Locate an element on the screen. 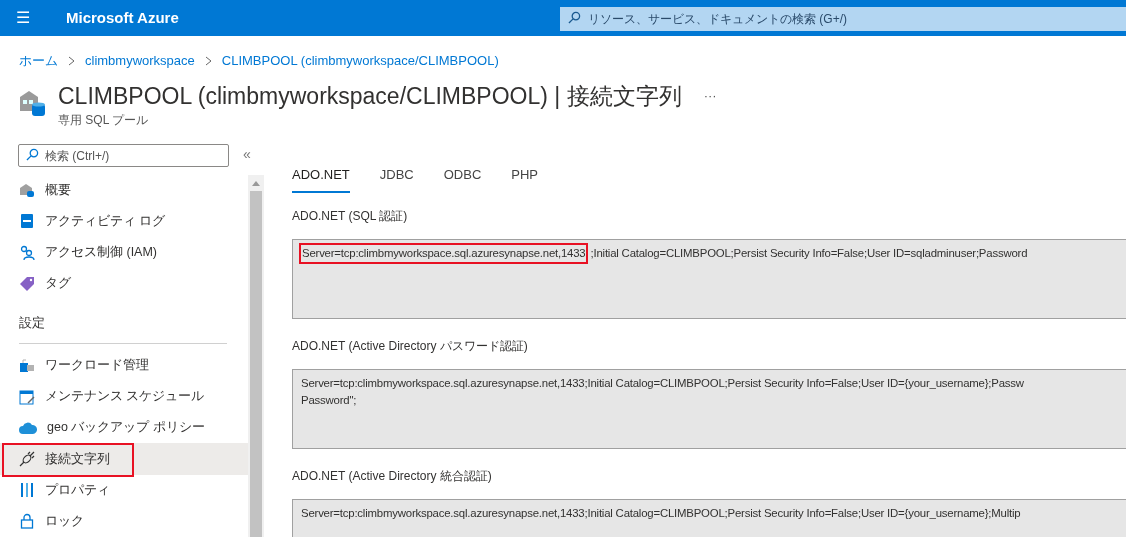 The width and height of the screenshot is (1126, 537). connection-string-text: Server=tcp:climbmyworkspace.sql.azuresynapse.net,1433;Initial Catalog=CLIMBPOOL;Persist Security Info=False;User ID={your_username};Passw is located at coordinates (662, 383).